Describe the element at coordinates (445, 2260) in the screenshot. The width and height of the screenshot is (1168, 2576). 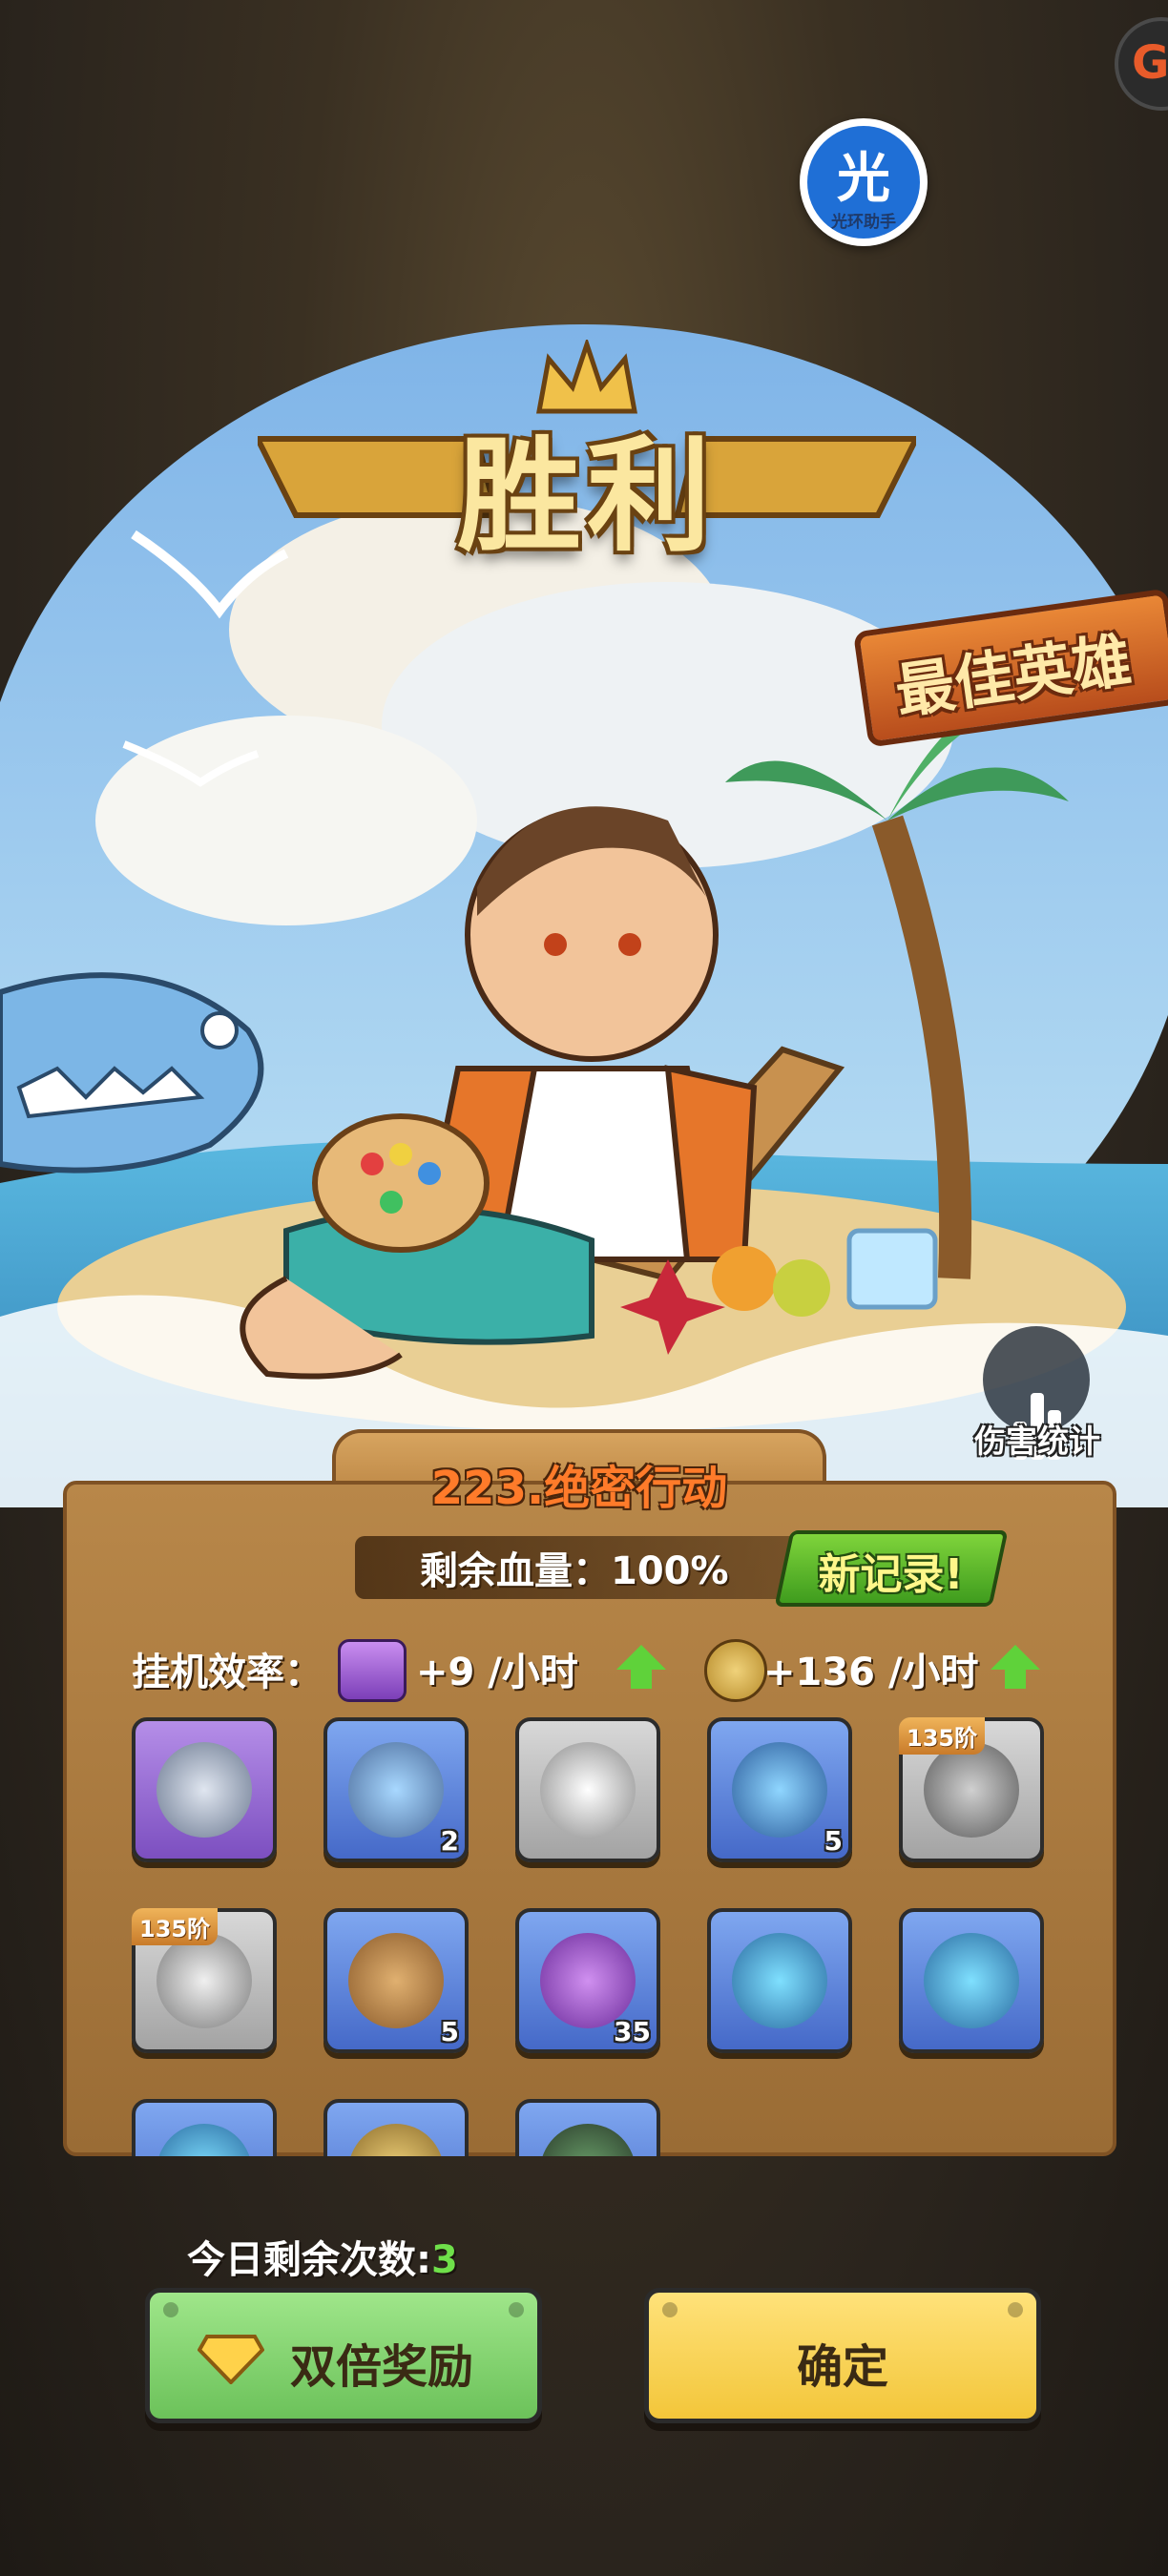
I see `remaining-attempts-count: 3` at that location.